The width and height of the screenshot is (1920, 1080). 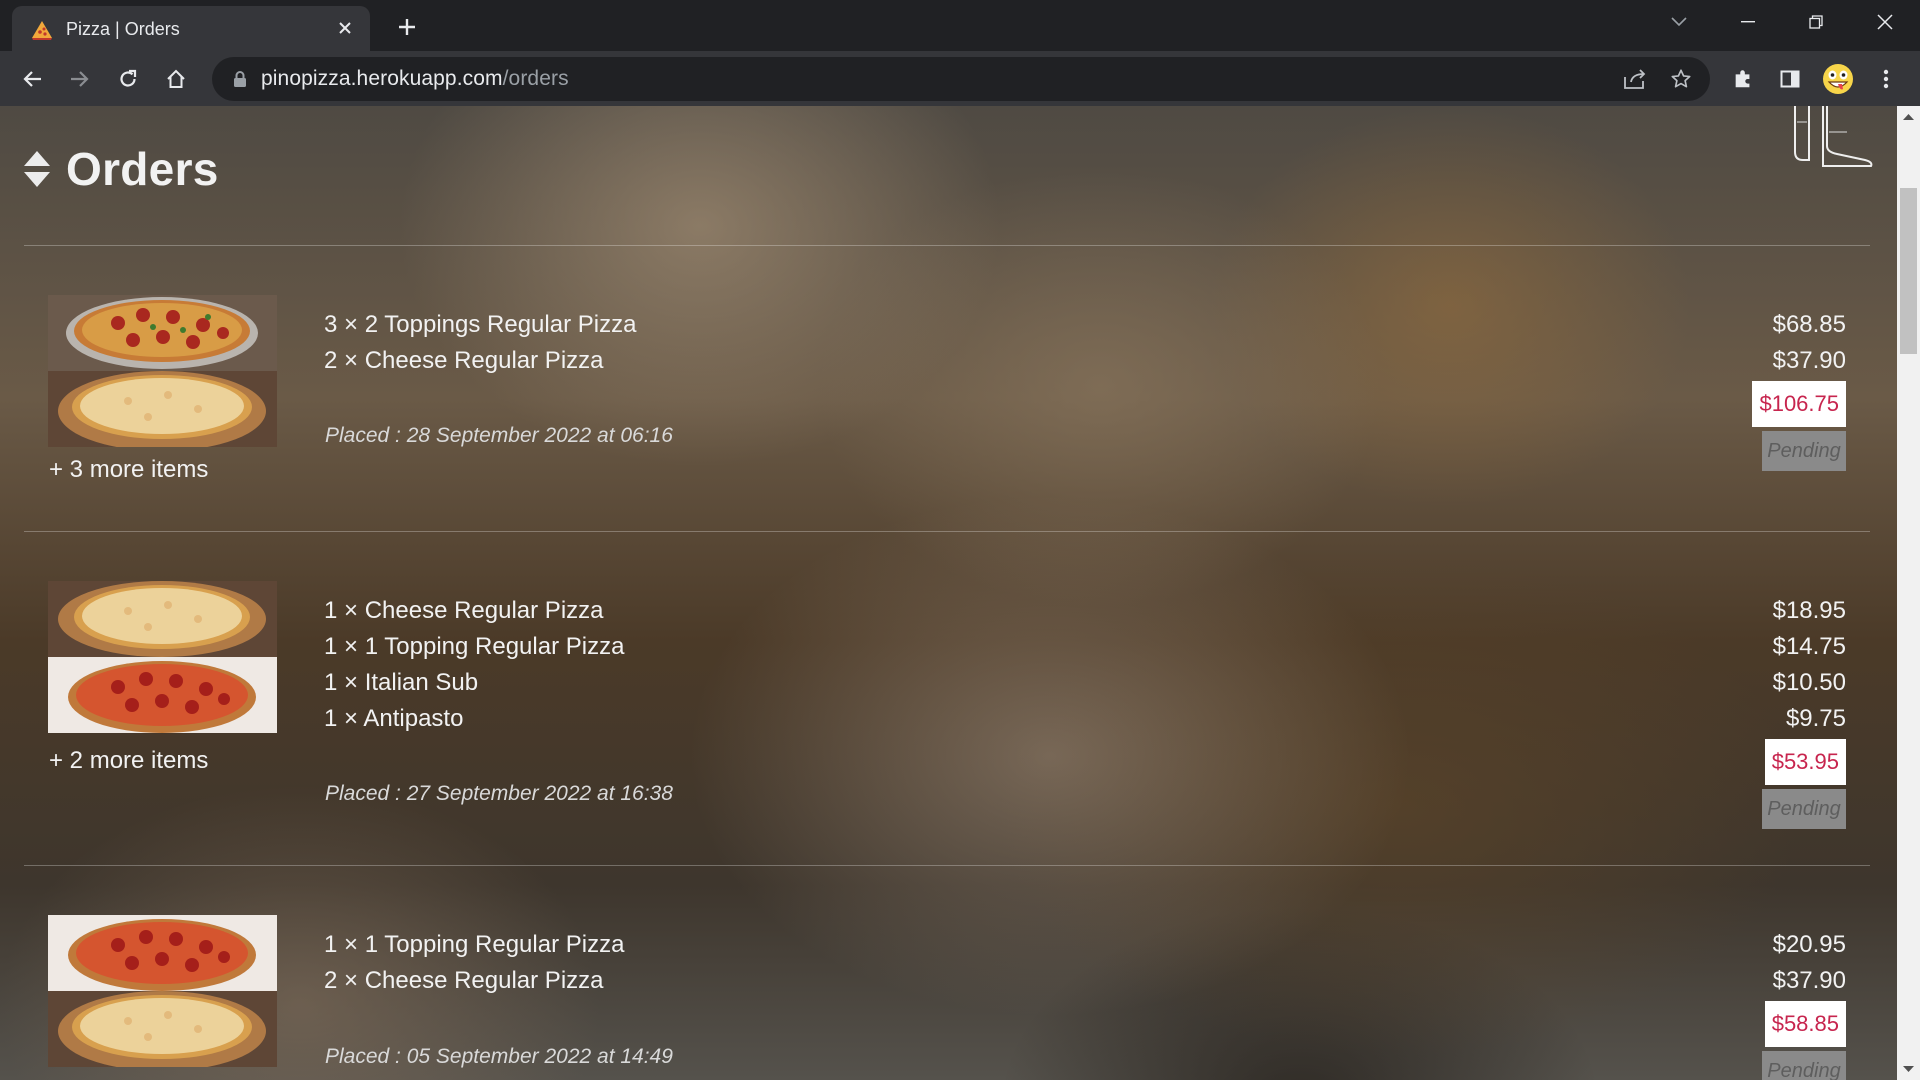 What do you see at coordinates (1809, 944) in the screenshot?
I see `item-price: $20.95` at bounding box center [1809, 944].